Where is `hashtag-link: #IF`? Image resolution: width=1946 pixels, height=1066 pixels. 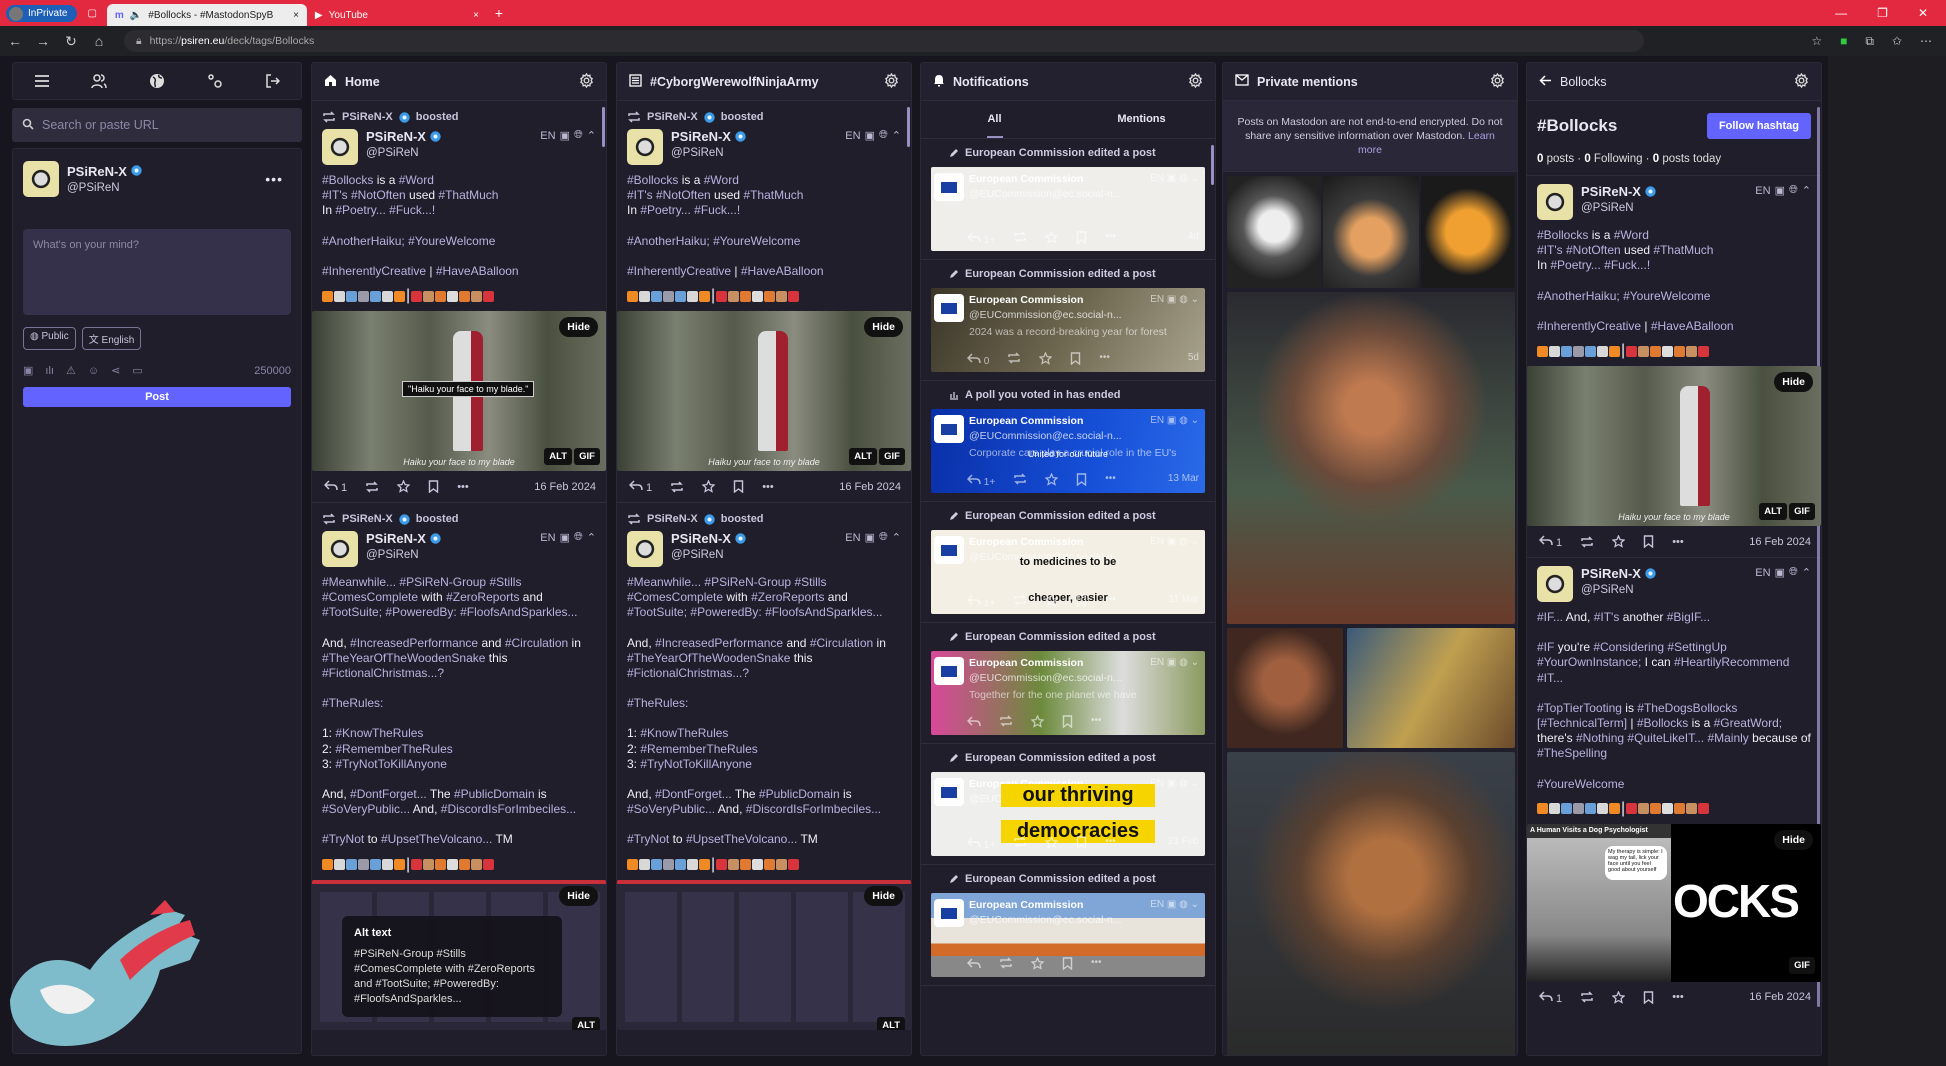
hashtag-link: #IF is located at coordinates (1545, 647).